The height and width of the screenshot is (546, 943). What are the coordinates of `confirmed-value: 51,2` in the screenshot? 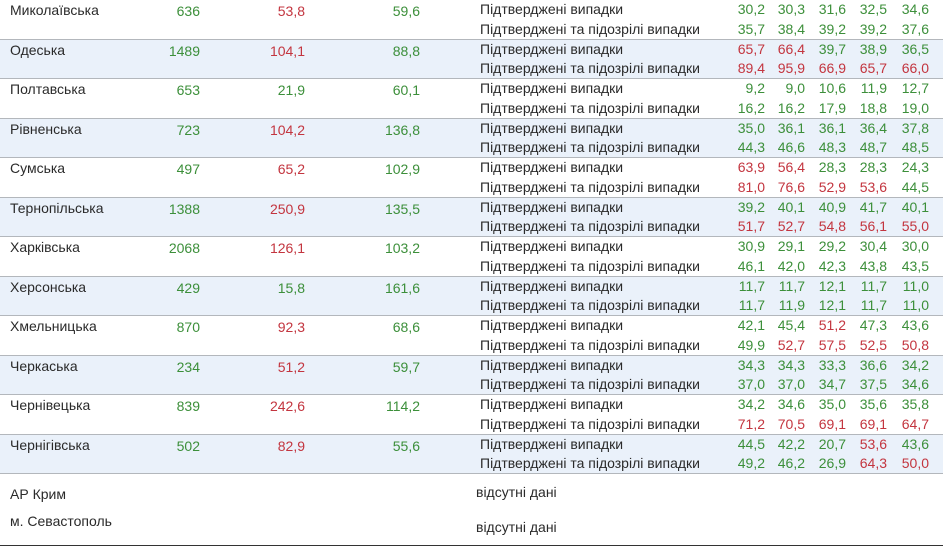 It's located at (832, 325).